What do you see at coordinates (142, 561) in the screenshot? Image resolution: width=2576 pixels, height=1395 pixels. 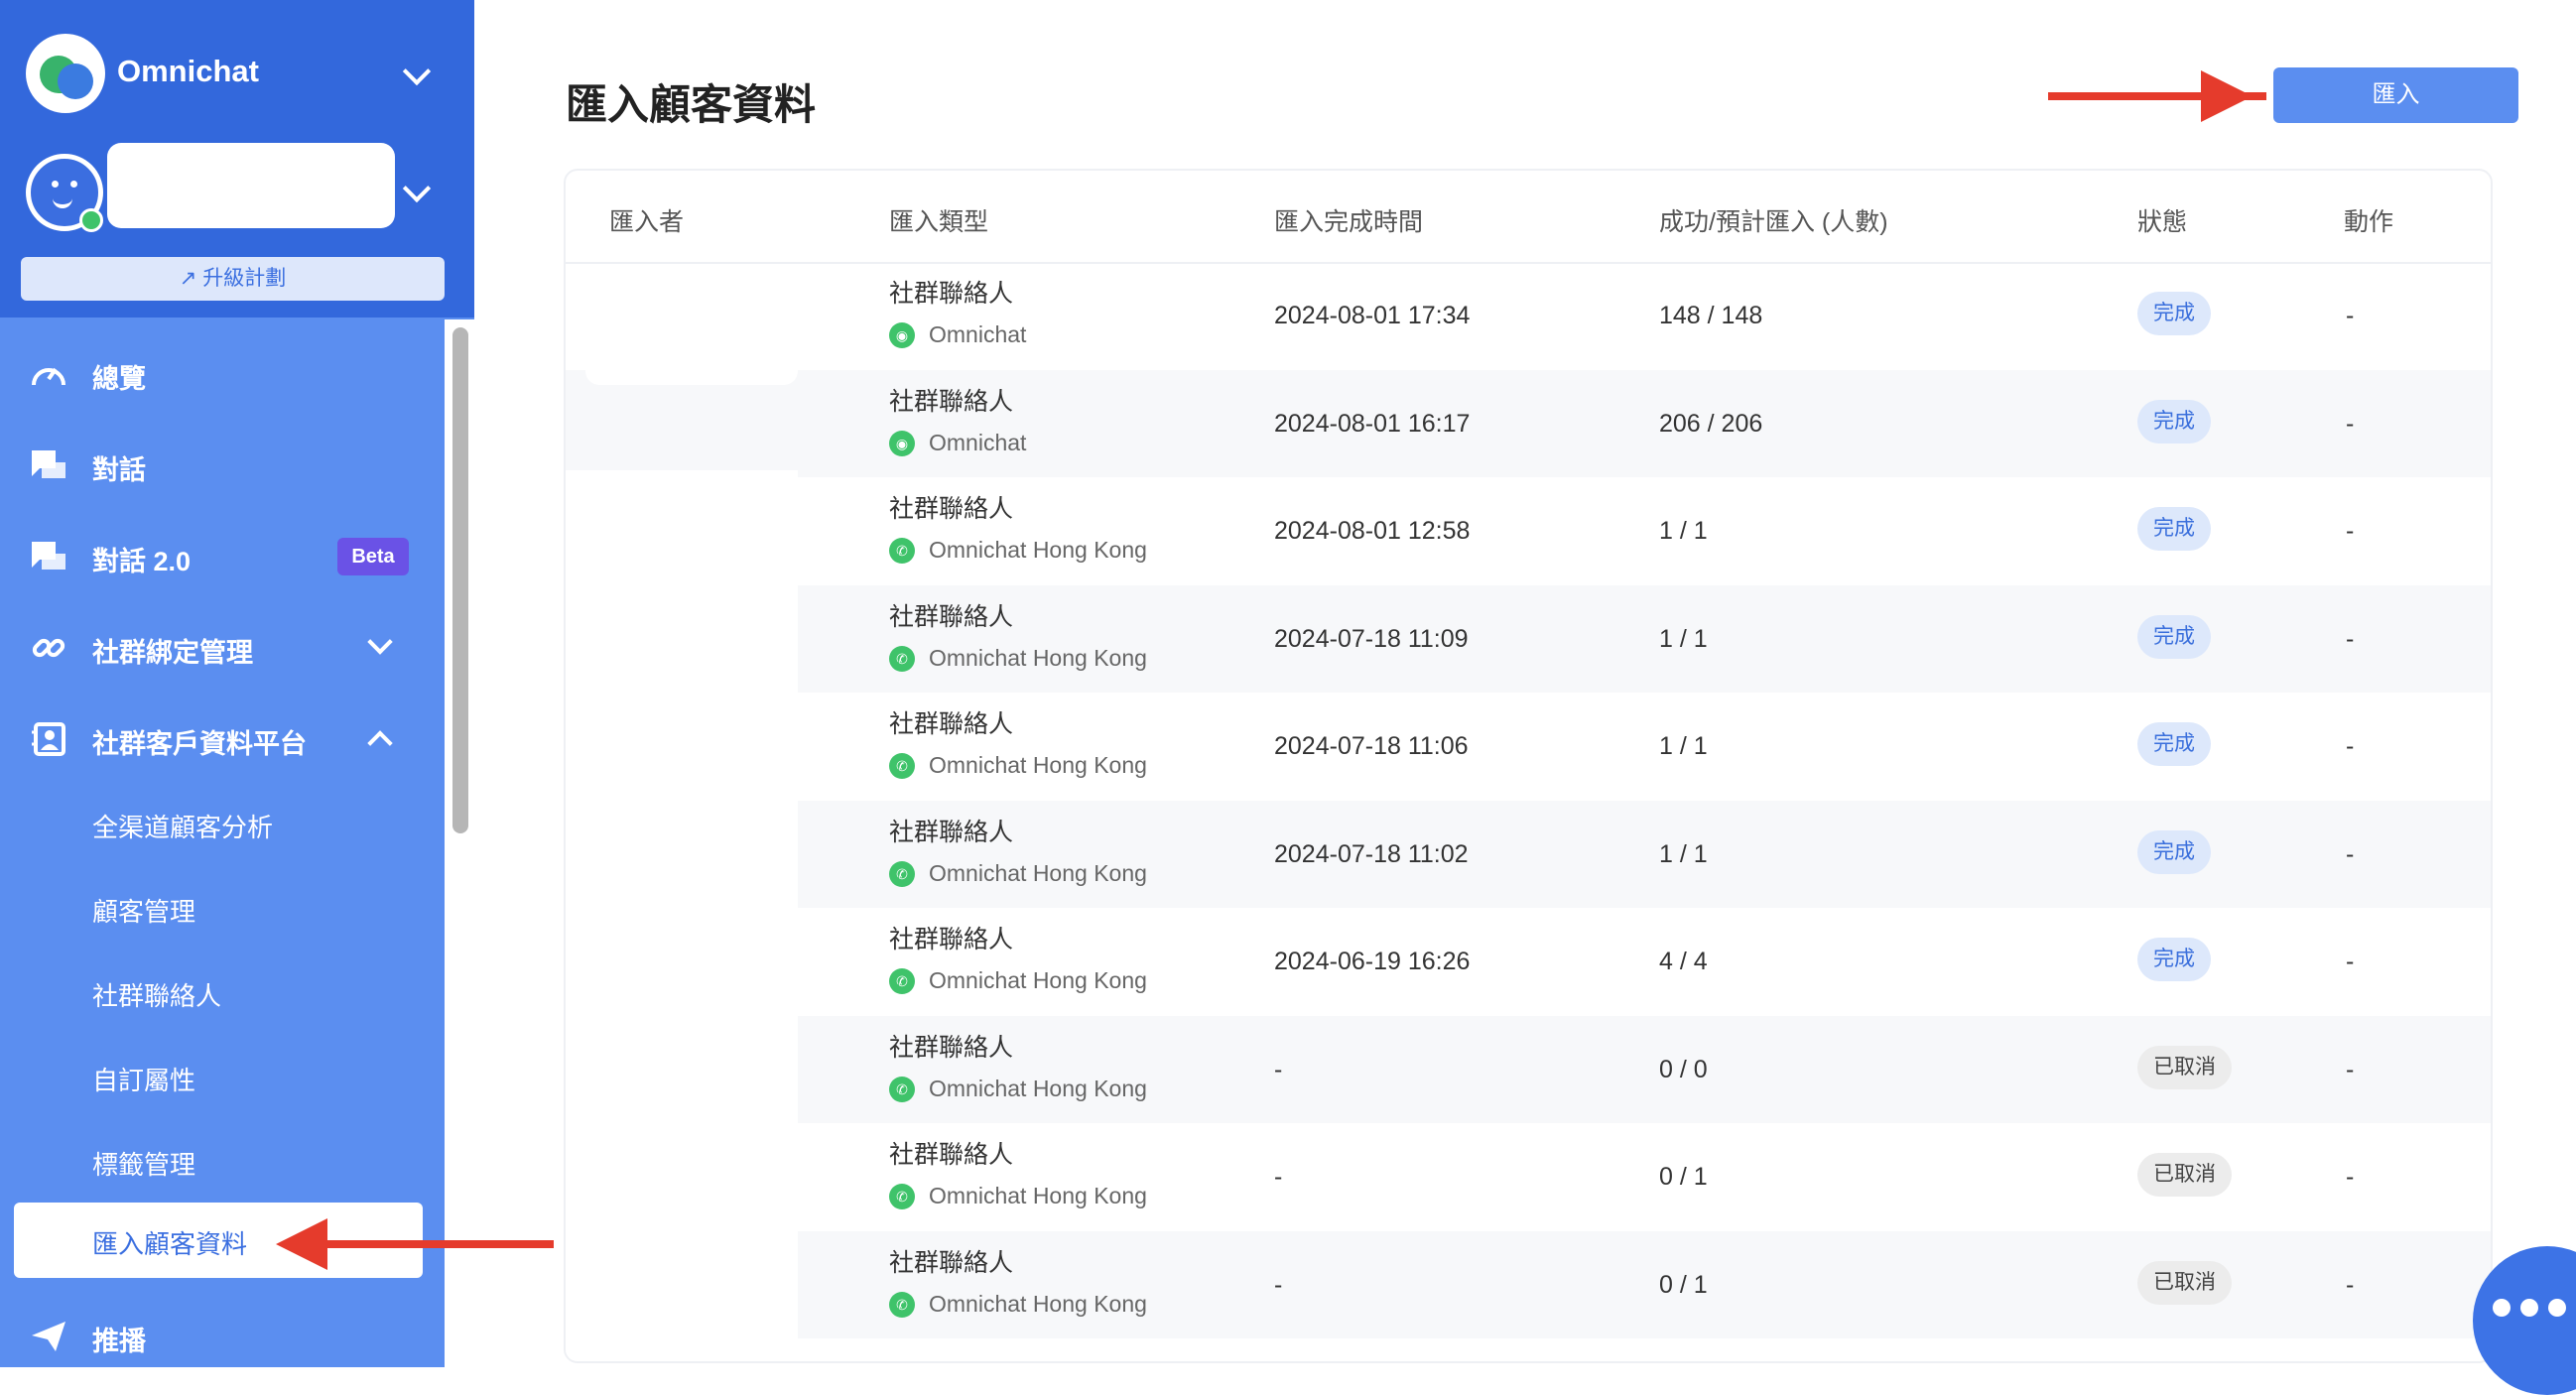 I see `sidebar-item-label: 對話 2.0` at bounding box center [142, 561].